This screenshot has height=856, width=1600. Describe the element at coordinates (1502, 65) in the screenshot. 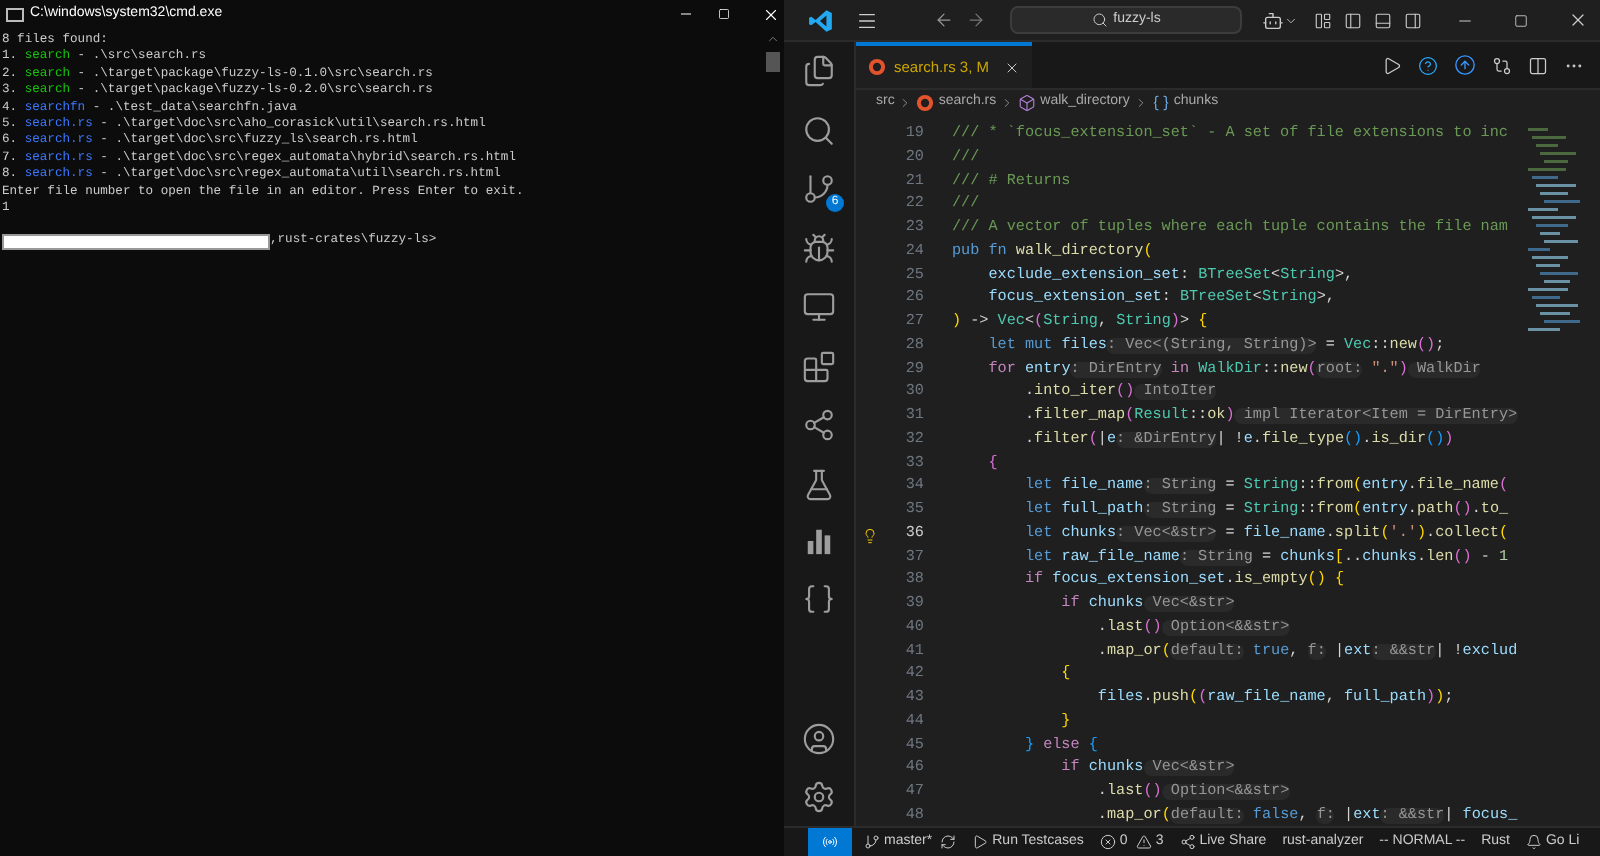

I see `compare-icon` at that location.